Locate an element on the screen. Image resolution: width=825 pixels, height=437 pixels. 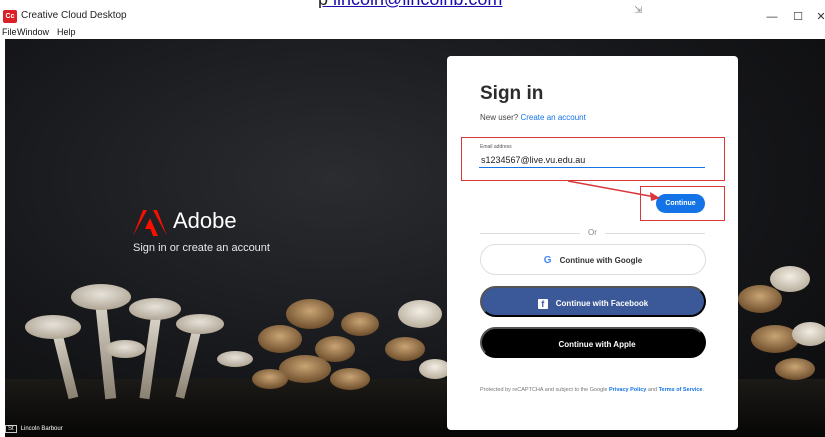
new-user-line: New user? Create an account is located at coordinates (533, 117).